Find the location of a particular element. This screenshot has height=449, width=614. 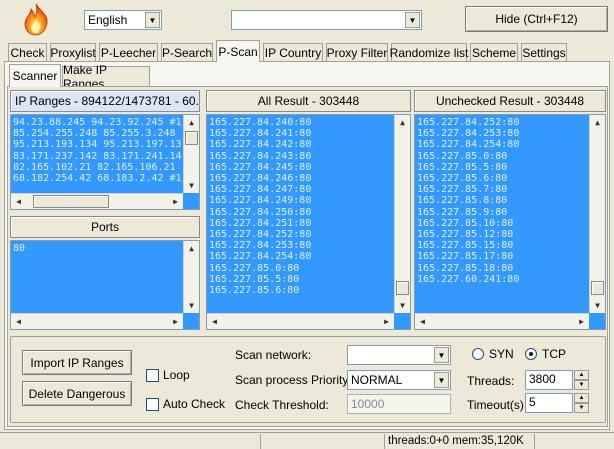

scan-network-select: ▼ is located at coordinates (399, 355).